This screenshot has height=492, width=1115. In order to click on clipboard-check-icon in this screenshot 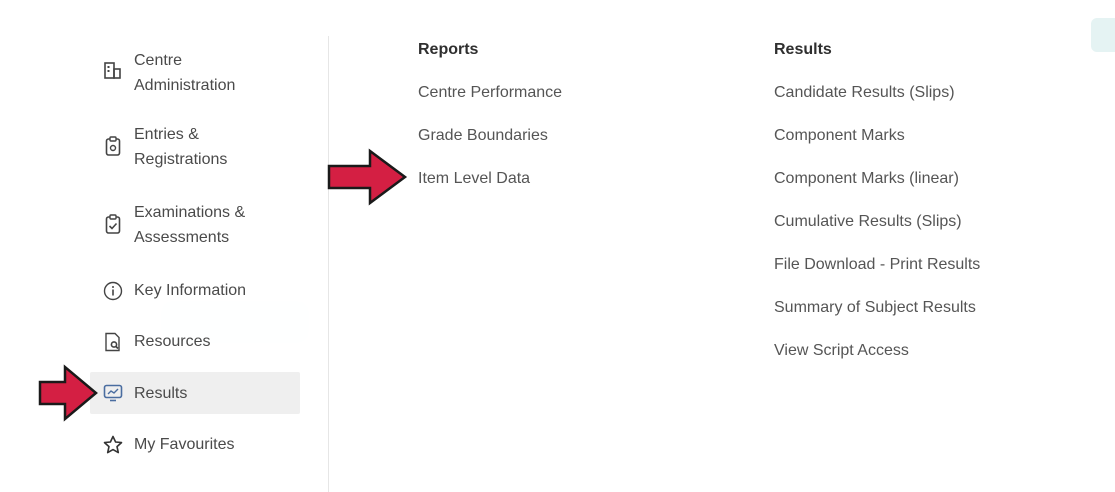, I will do `click(113, 224)`.